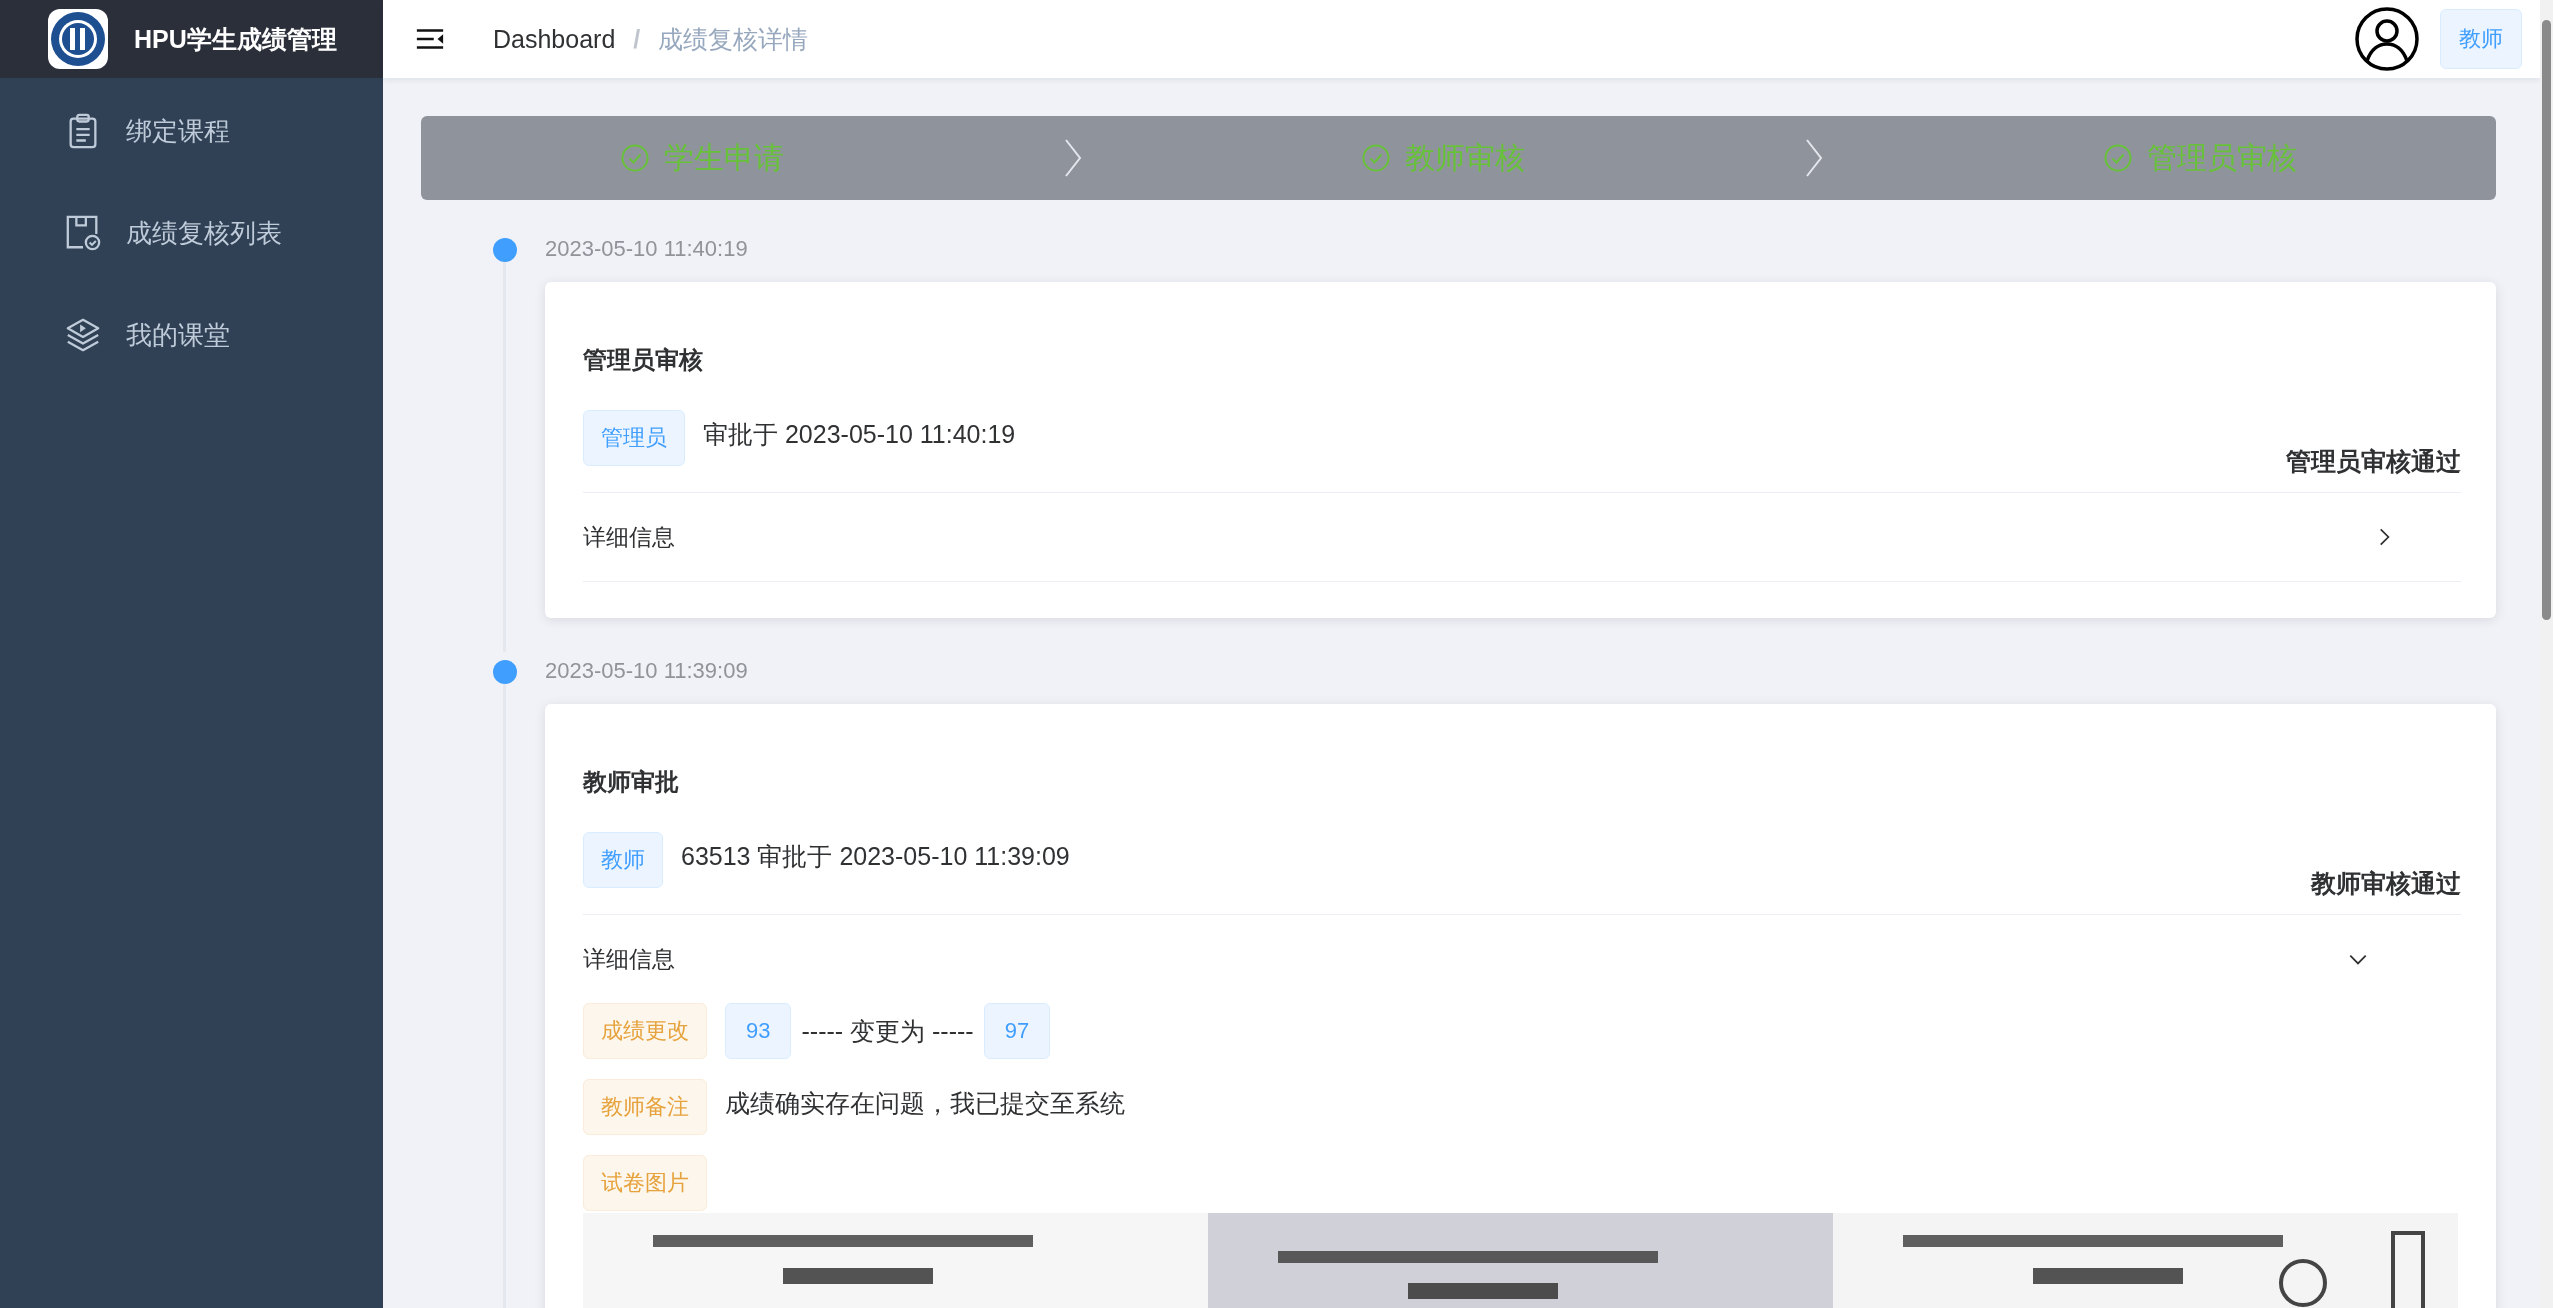 This screenshot has width=2553, height=1308. Describe the element at coordinates (1443, 158) in the screenshot. I see `step: 教师审核` at that location.